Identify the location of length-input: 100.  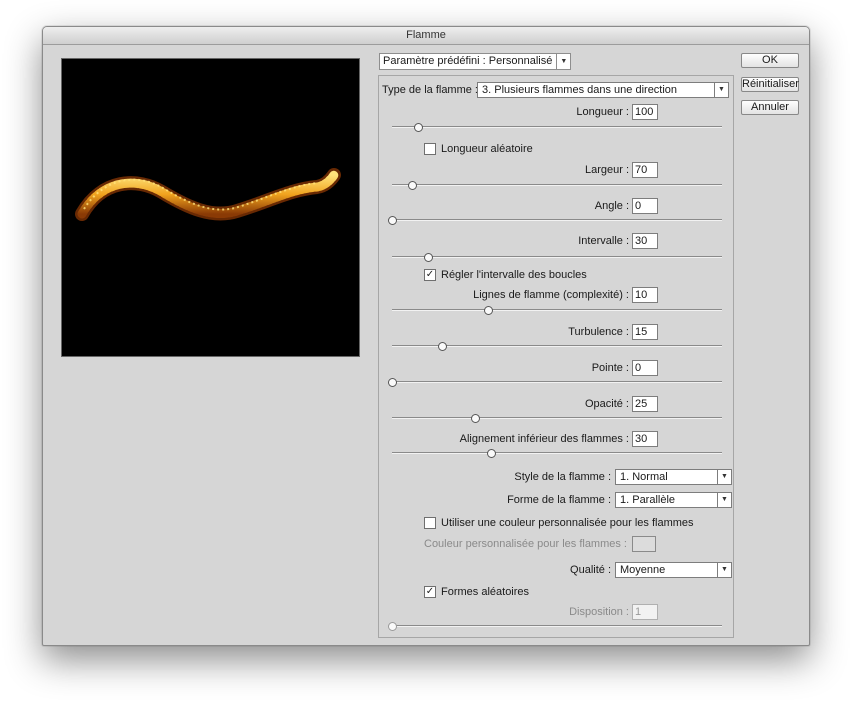
(645, 112).